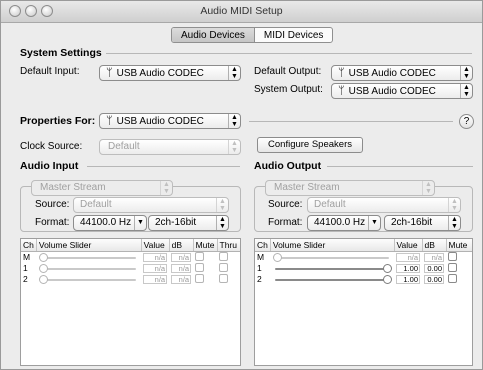 The image size is (483, 370). Describe the element at coordinates (350, 188) in the screenshot. I see `audio-output-stream-popup: Master Stream ▲ ▼` at that location.